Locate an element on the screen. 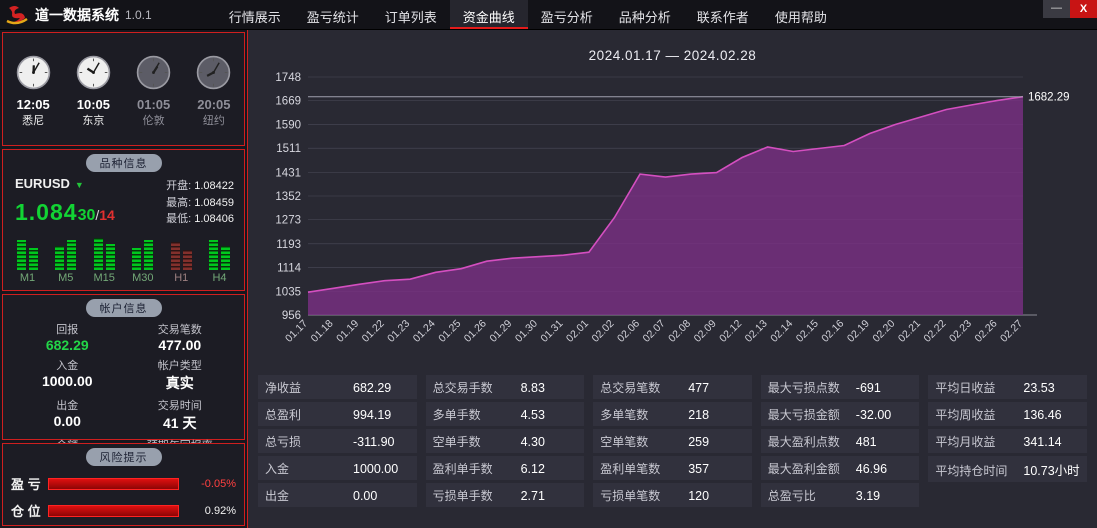  stat-row-平均日收益: 平均日收益 23.53 is located at coordinates (1007, 387).